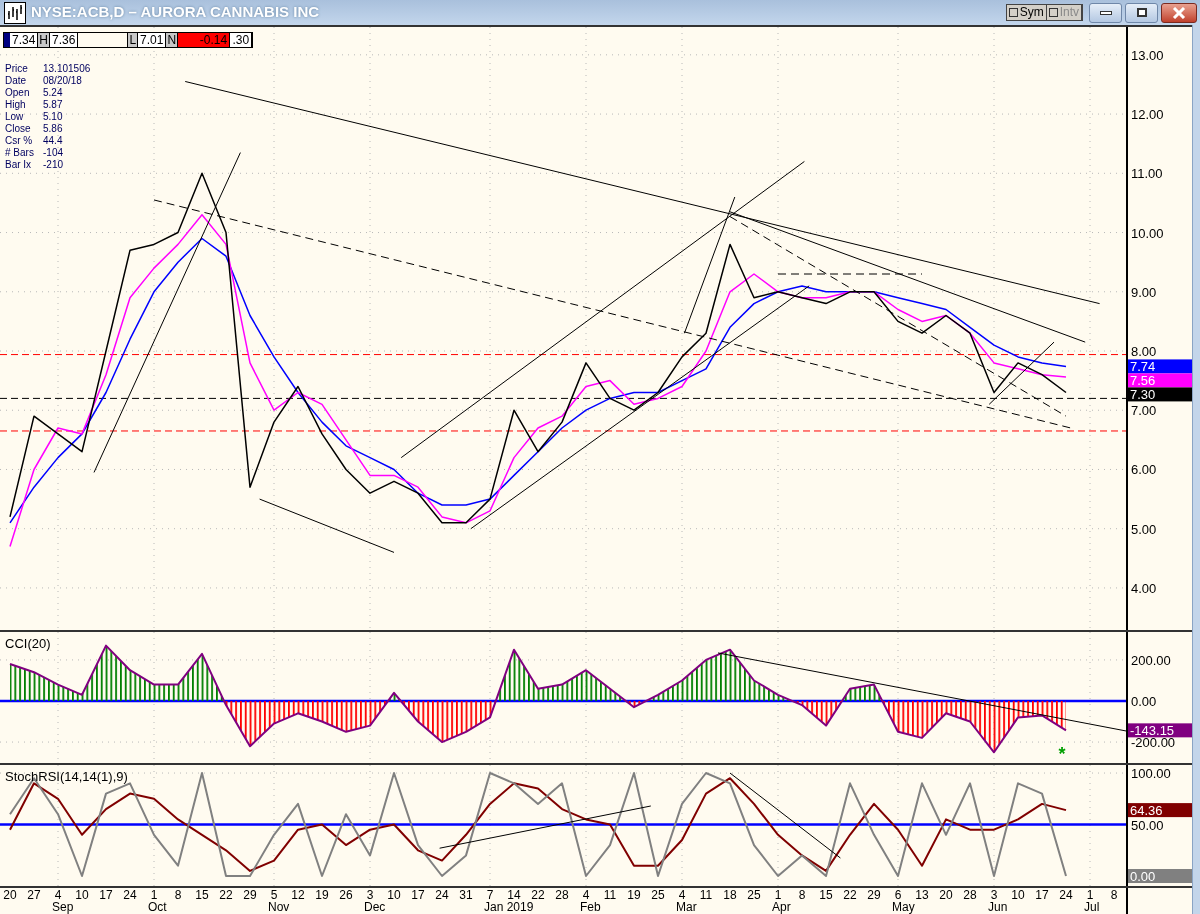  I want to click on info-value: 5.87, so click(53, 105).